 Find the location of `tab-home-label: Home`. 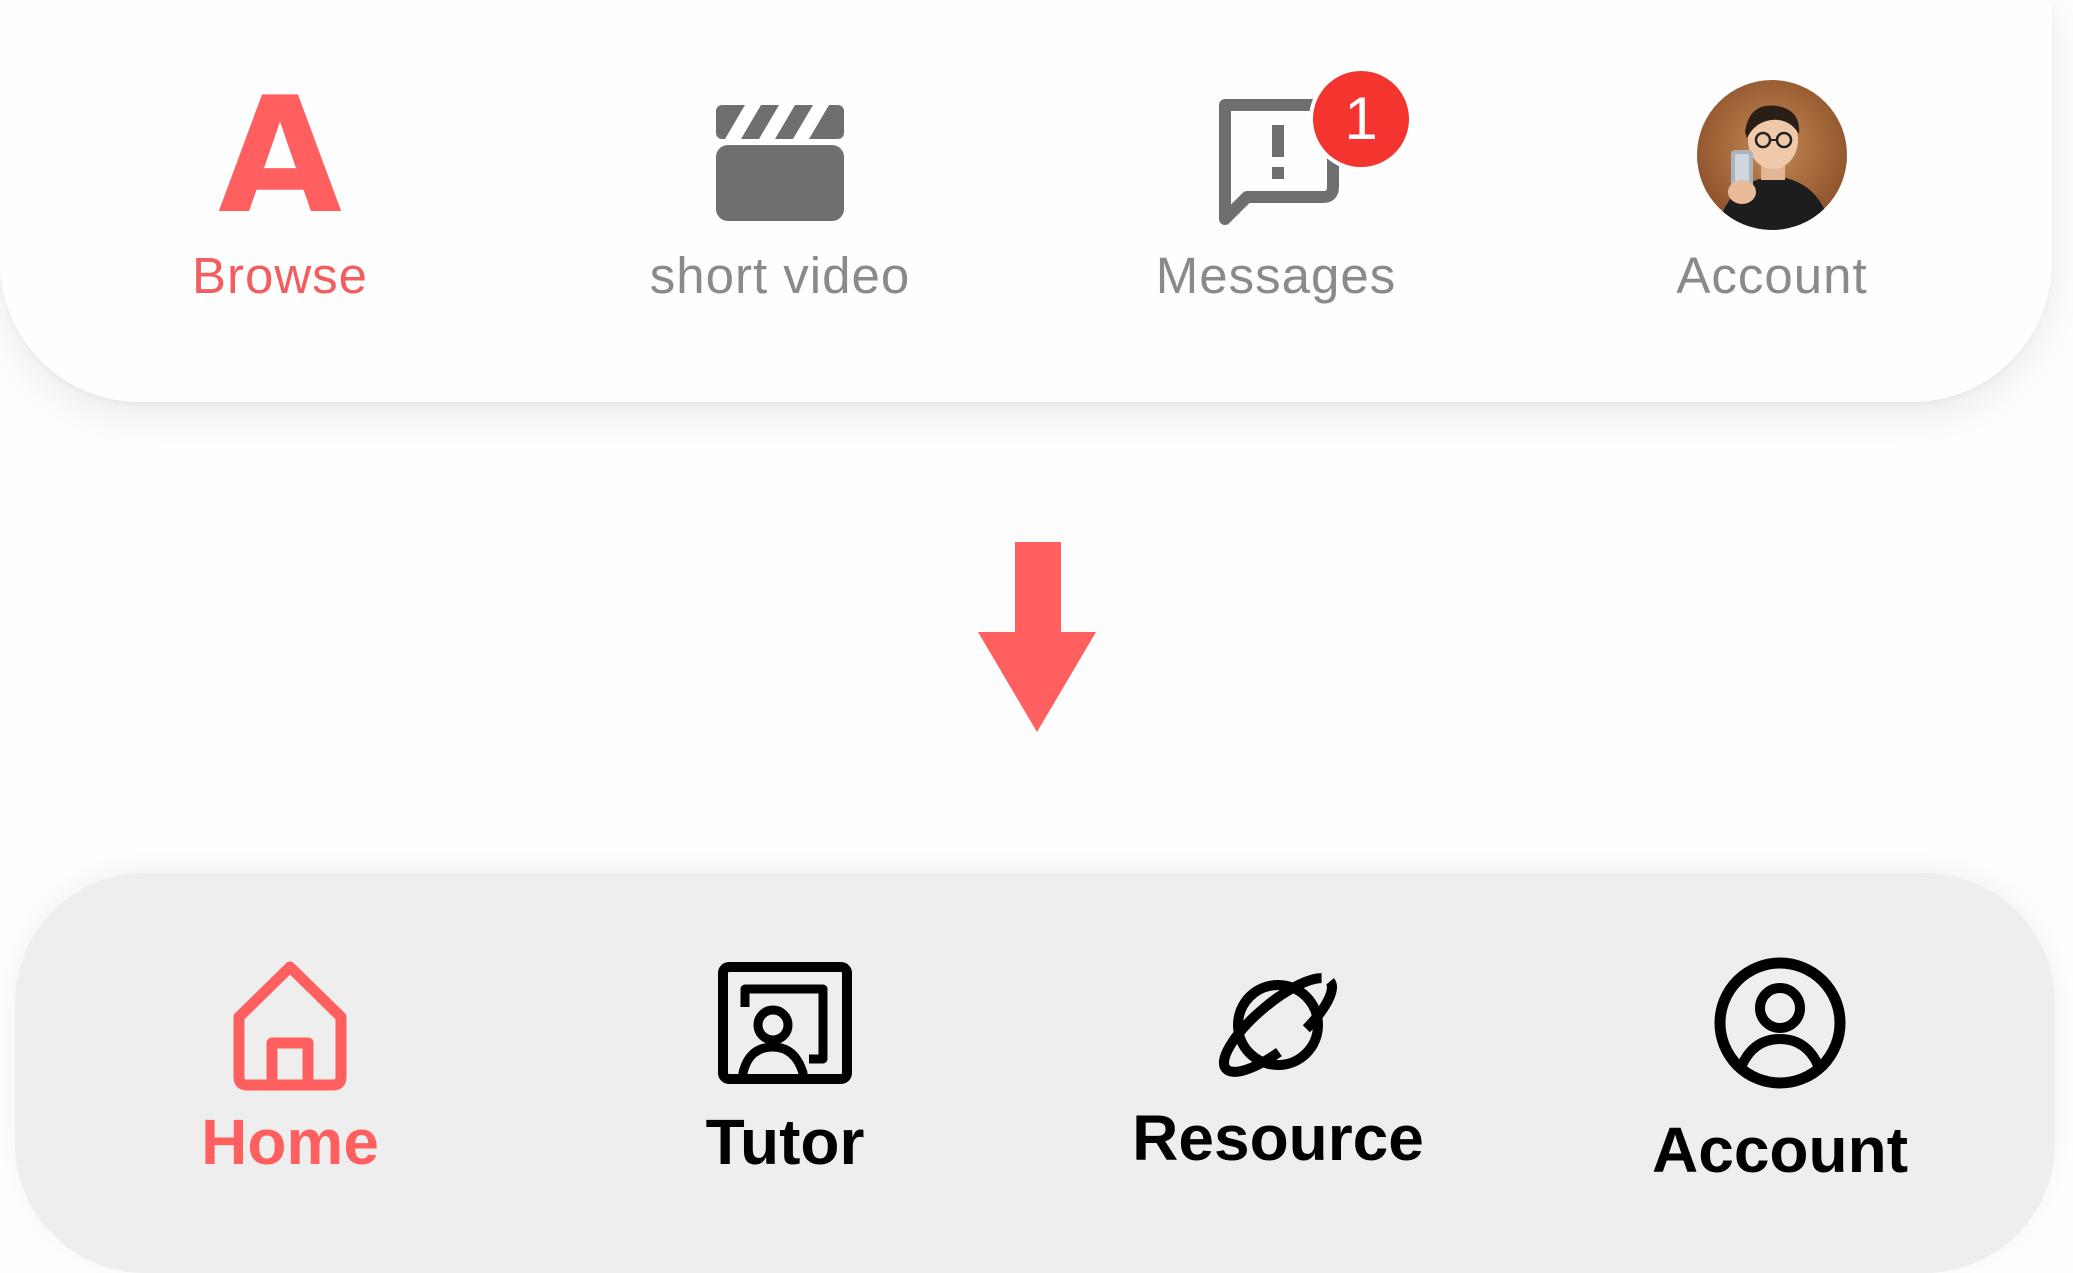

tab-home-label: Home is located at coordinates (290, 1142).